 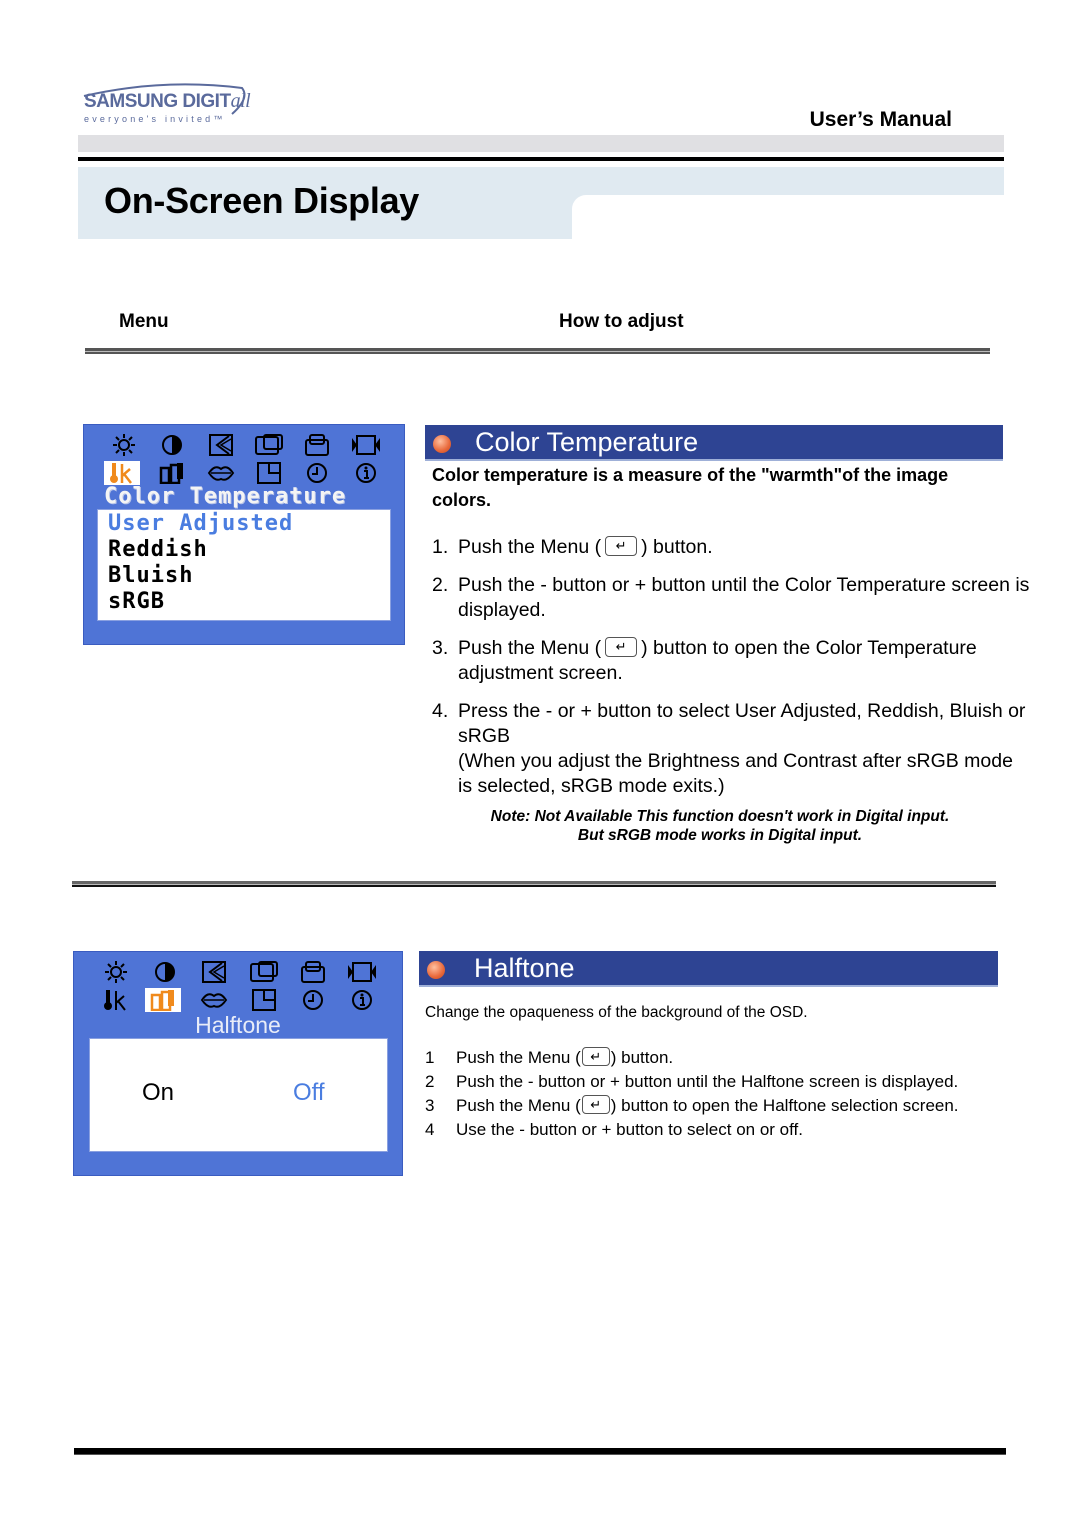 What do you see at coordinates (540, 1451) in the screenshot?
I see `footer-rule` at bounding box center [540, 1451].